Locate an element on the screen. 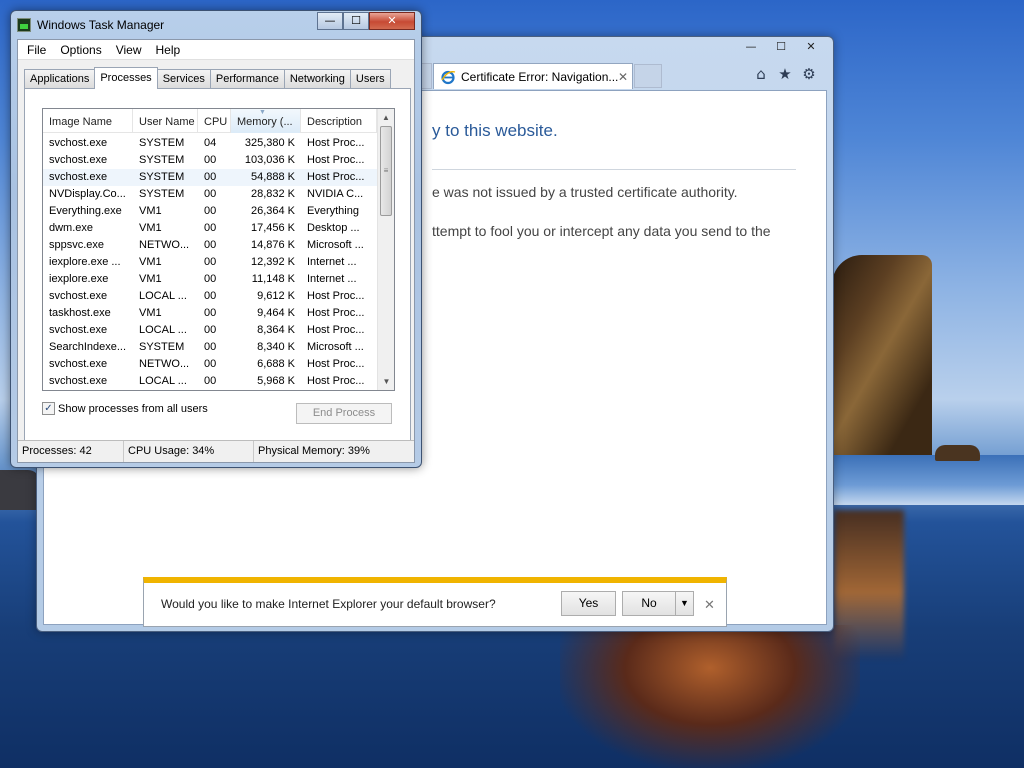 The width and height of the screenshot is (1024, 768). column-description: Description is located at coordinates (339, 121).